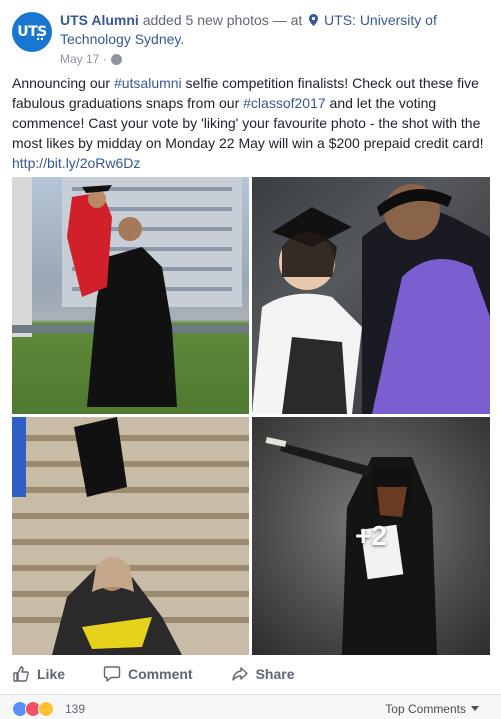 The width and height of the screenshot is (501, 719). Describe the element at coordinates (51, 674) in the screenshot. I see `like-label: Like` at that location.